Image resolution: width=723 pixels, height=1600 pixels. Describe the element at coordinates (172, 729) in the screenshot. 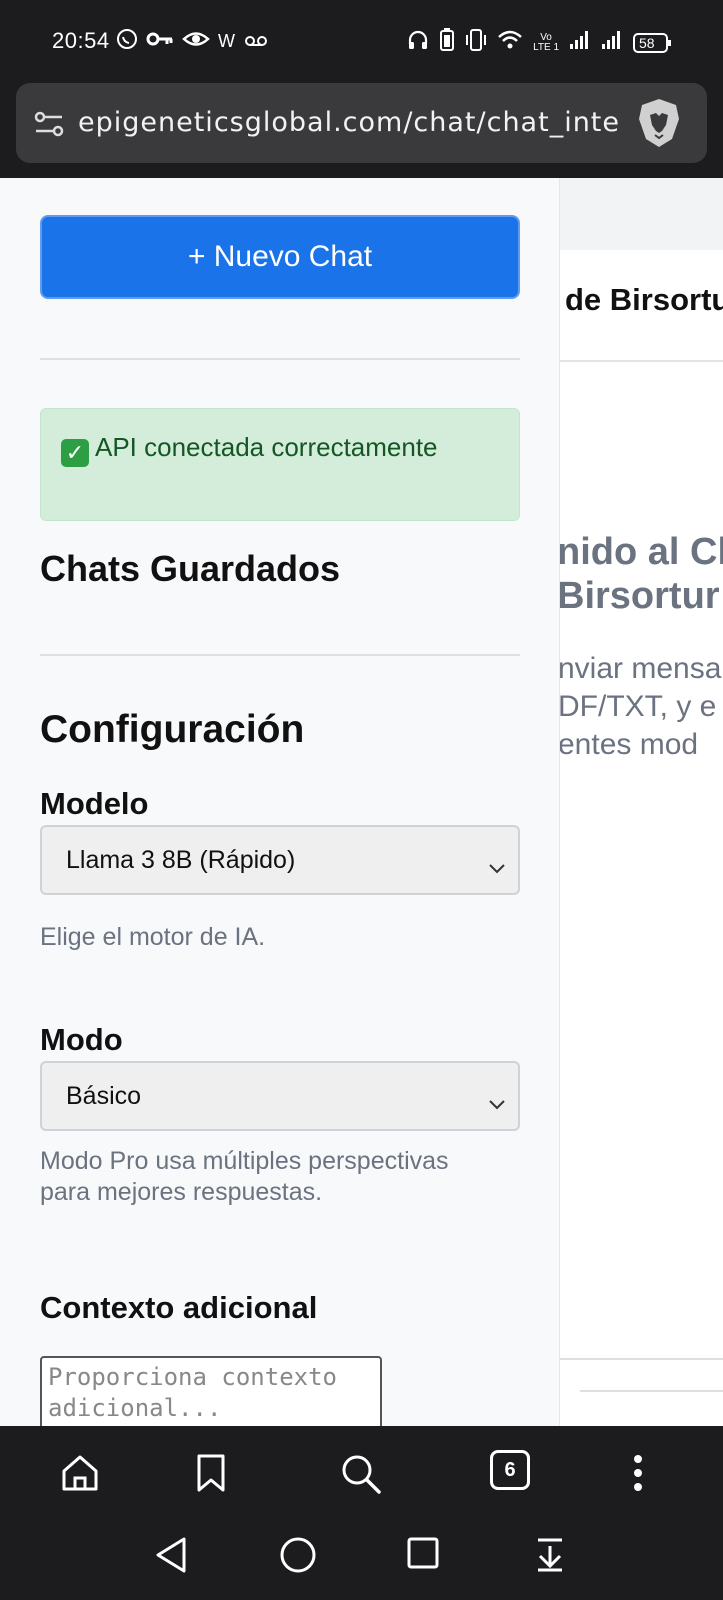

I see `config-heading: Configuración` at that location.